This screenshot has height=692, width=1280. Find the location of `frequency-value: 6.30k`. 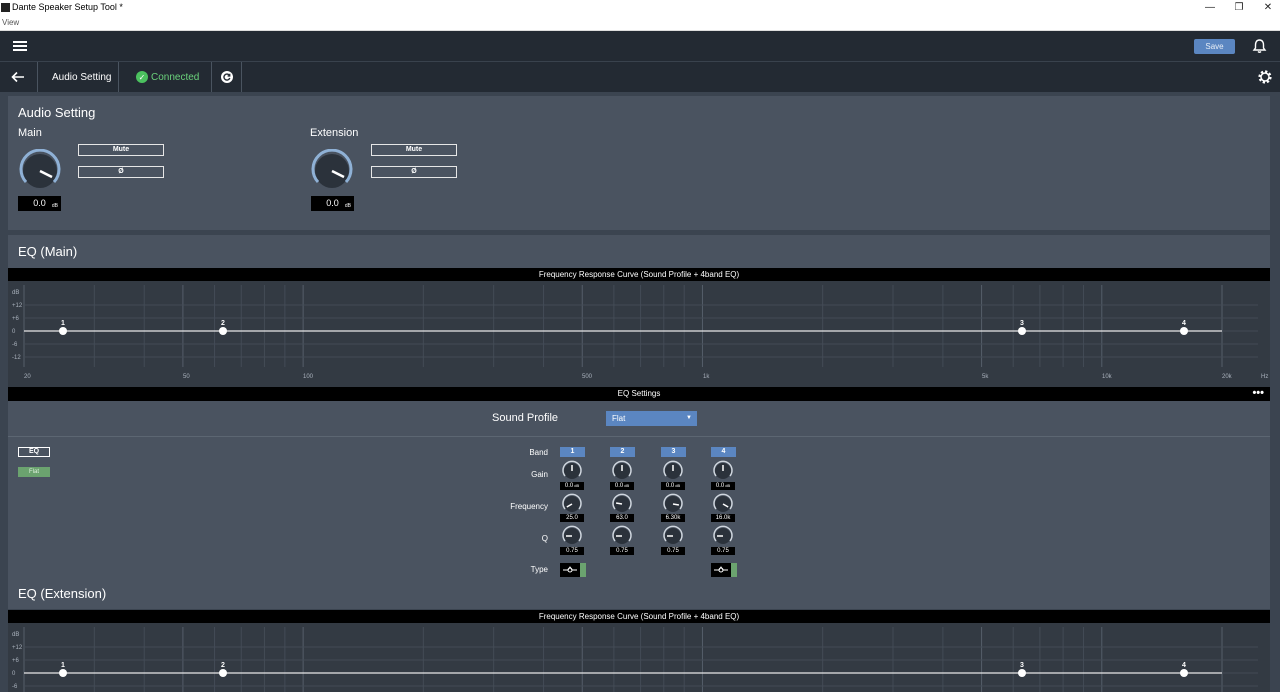

frequency-value: 6.30k is located at coordinates (673, 518).